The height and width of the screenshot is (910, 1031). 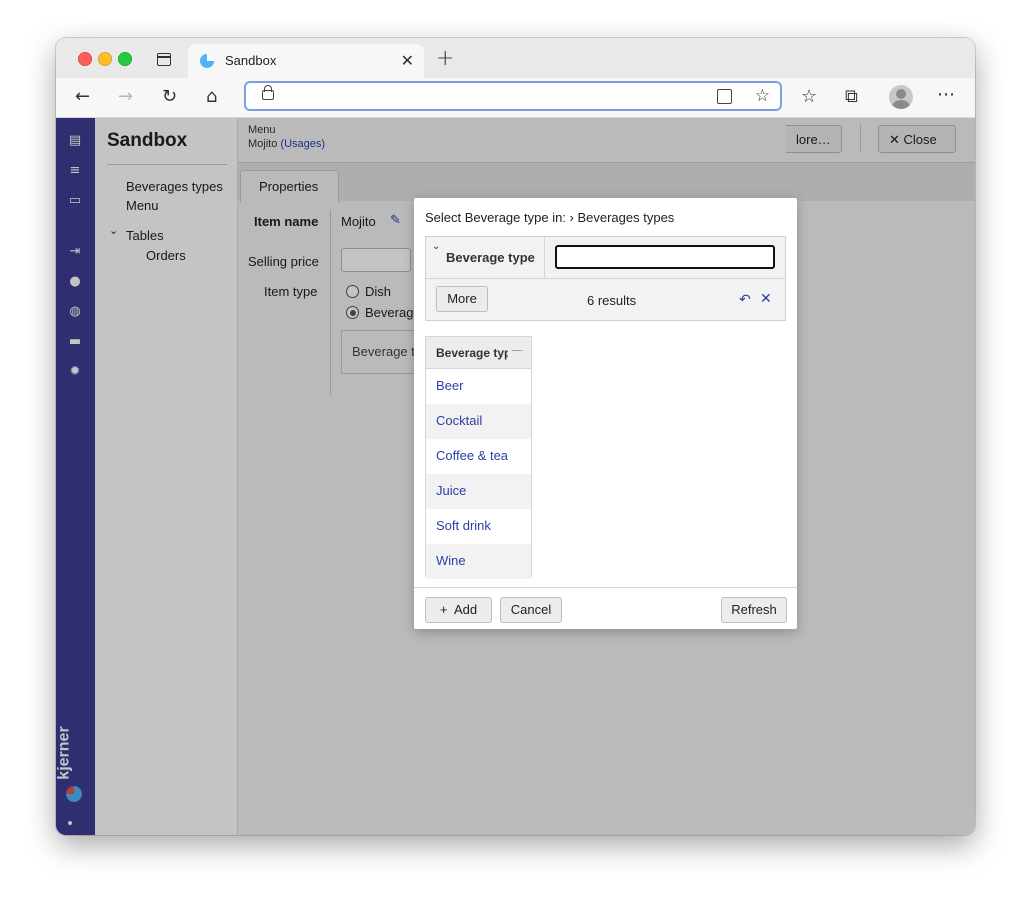 What do you see at coordinates (211, 96) in the screenshot?
I see `home-icon: ⌂` at bounding box center [211, 96].